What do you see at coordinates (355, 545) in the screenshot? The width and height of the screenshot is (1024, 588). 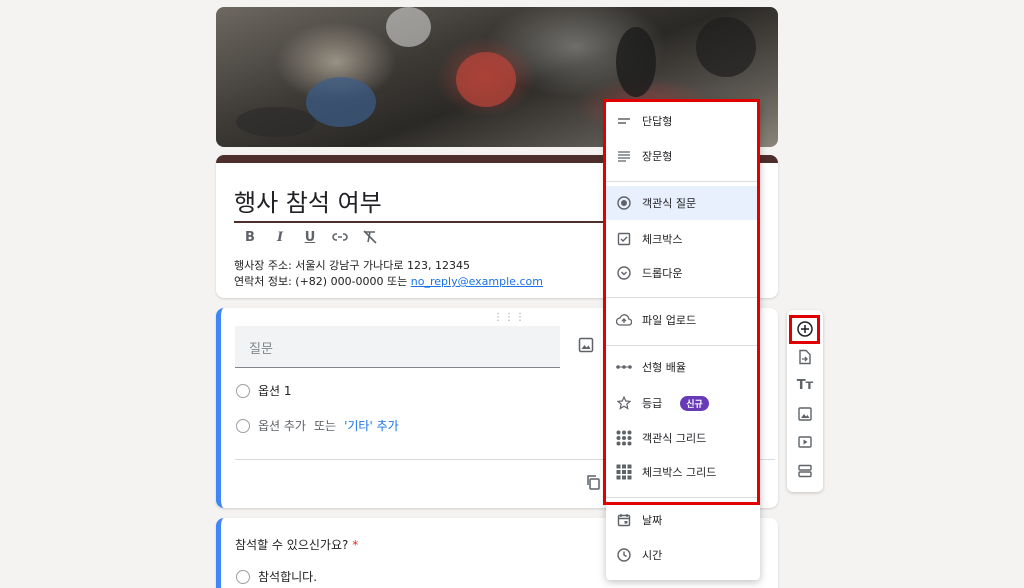 I see `required-mark: *` at bounding box center [355, 545].